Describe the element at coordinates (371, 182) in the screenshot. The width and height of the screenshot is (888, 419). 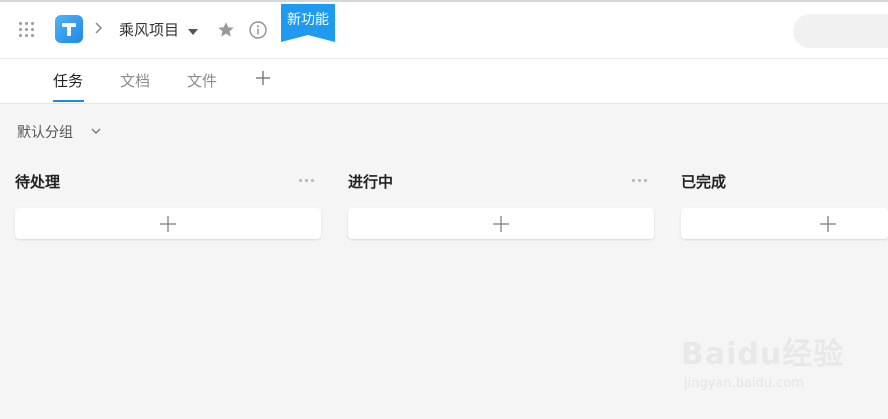
I see `column-title-in-progress: 进行中` at that location.